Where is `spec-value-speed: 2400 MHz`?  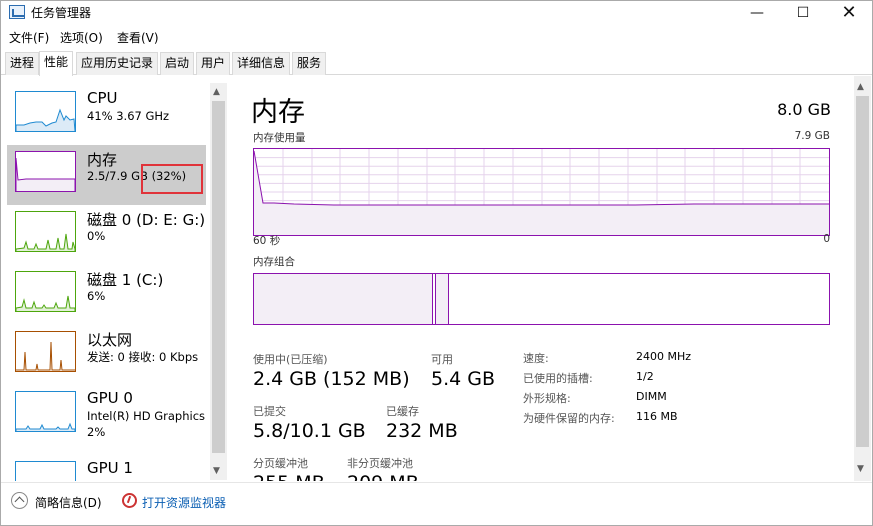
spec-value-speed: 2400 MHz is located at coordinates (664, 356).